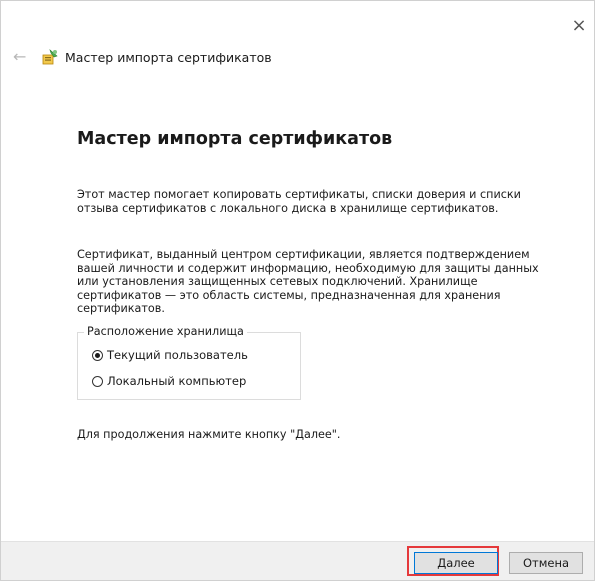 The height and width of the screenshot is (581, 595). What do you see at coordinates (546, 563) in the screenshot?
I see `cancel-button: Отмена` at bounding box center [546, 563].